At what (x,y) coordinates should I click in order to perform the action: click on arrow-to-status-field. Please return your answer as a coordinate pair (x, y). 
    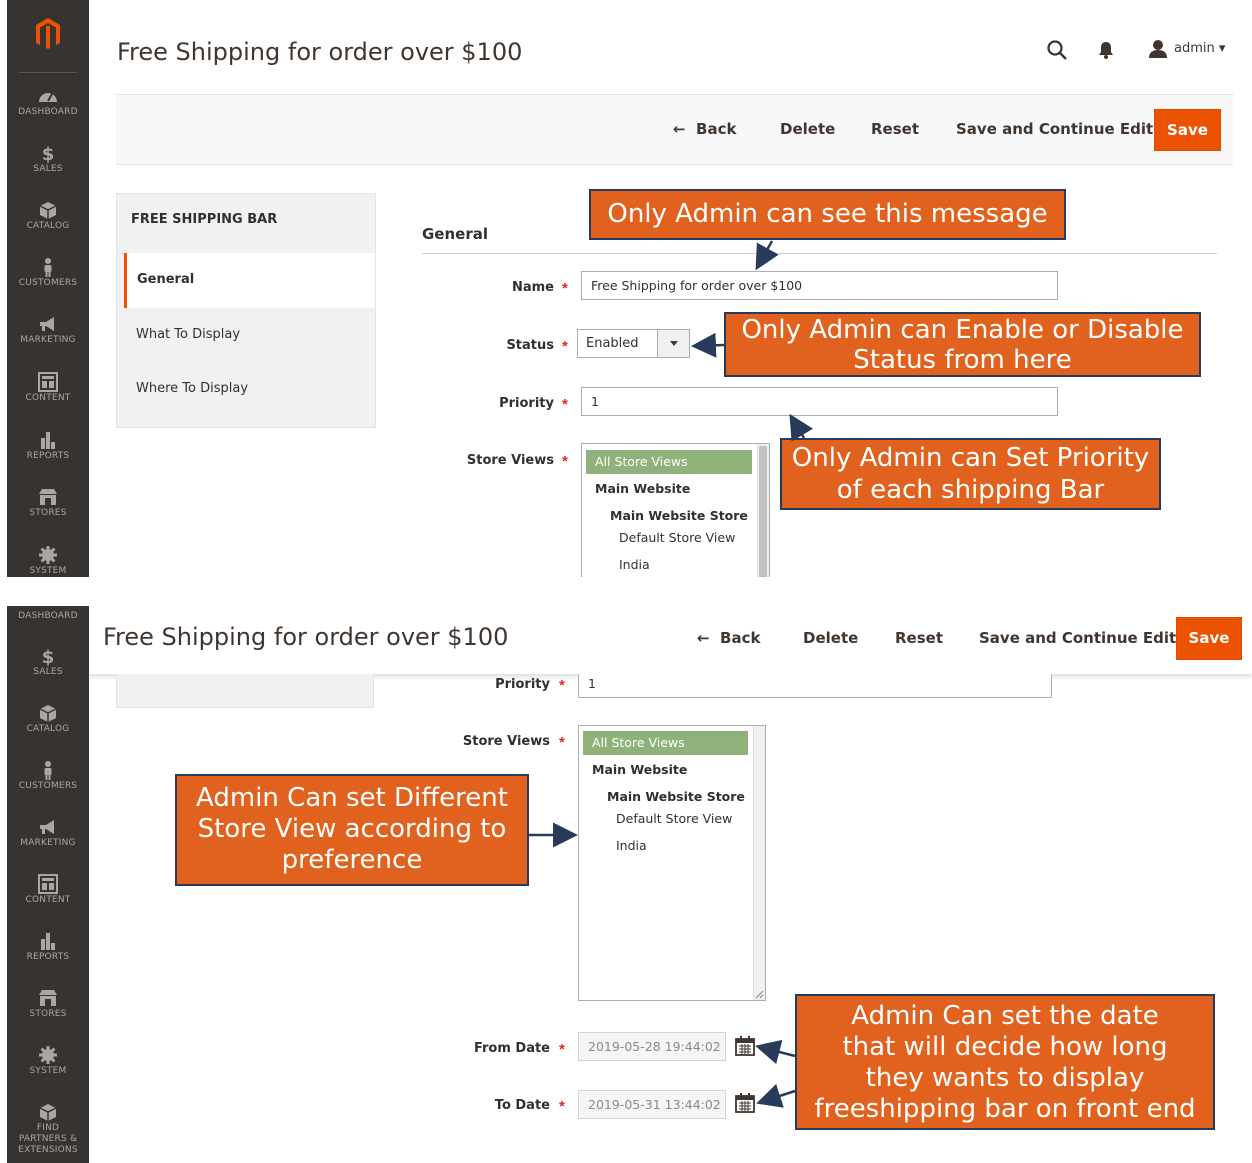
    Looking at the image, I should click on (708, 345).